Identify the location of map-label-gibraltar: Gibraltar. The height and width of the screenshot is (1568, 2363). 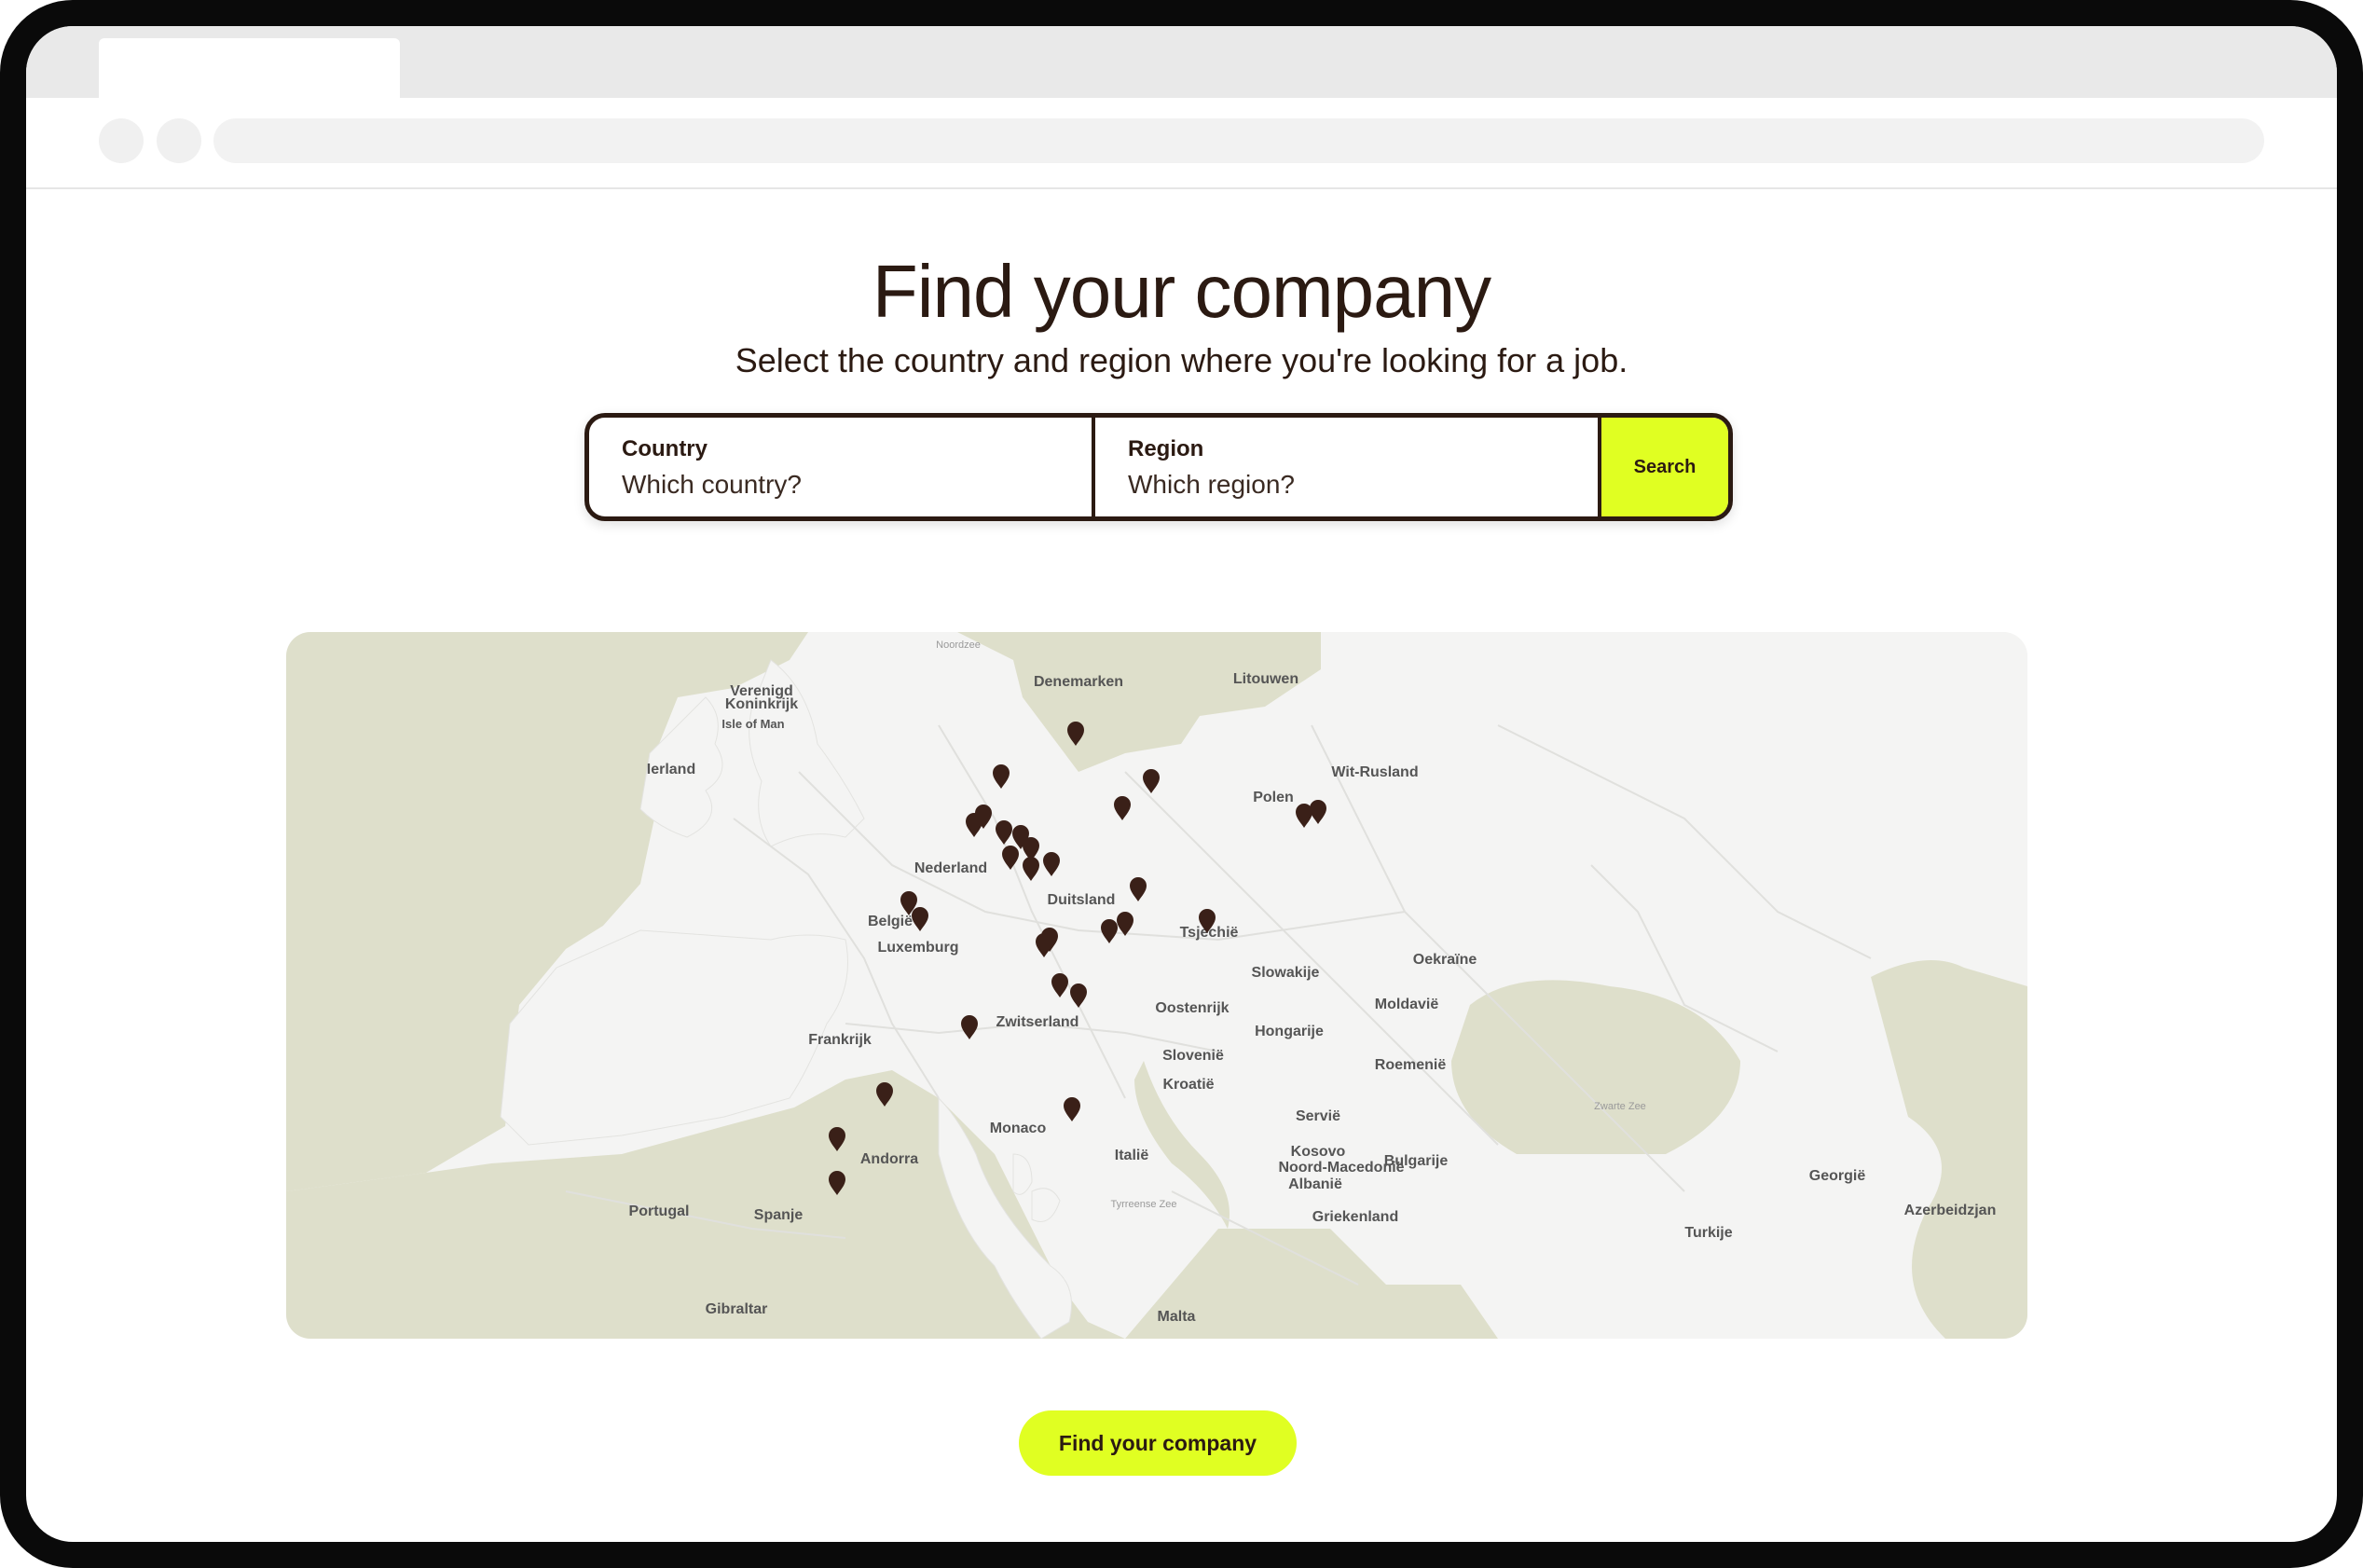
(737, 1309).